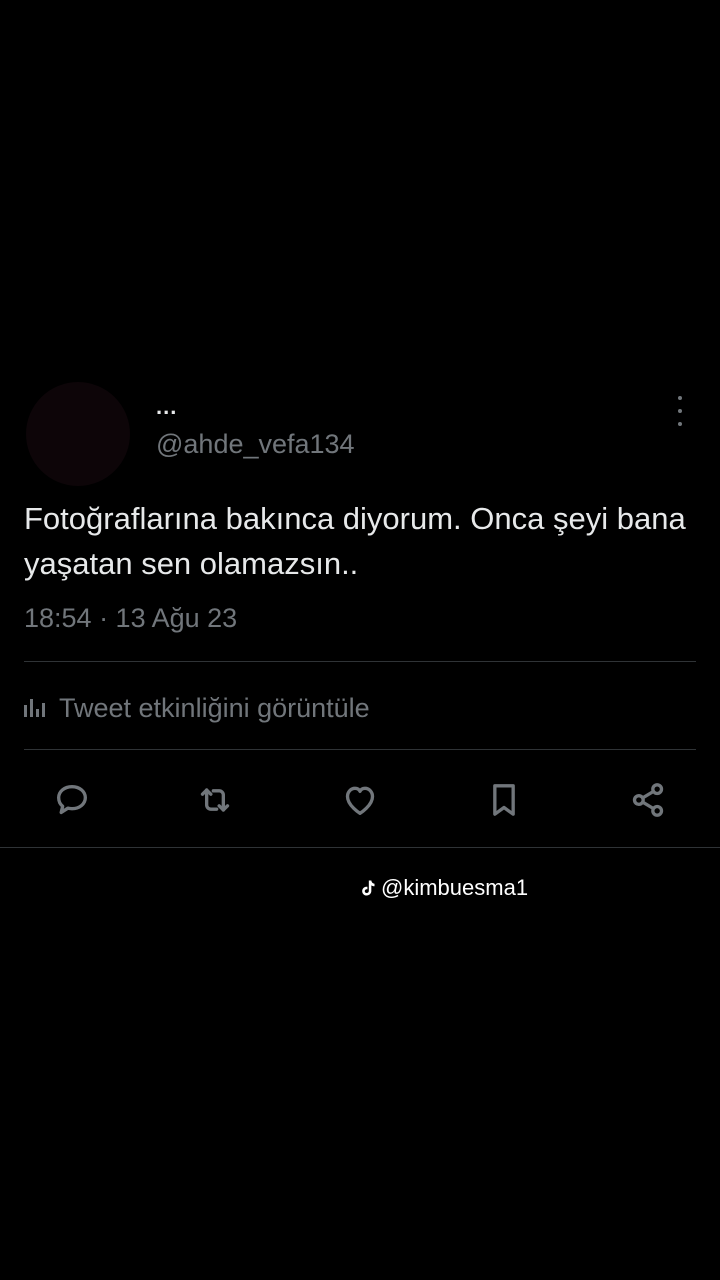 This screenshot has width=720, height=1280. Describe the element at coordinates (368, 888) in the screenshot. I see `tiktok-icon` at that location.